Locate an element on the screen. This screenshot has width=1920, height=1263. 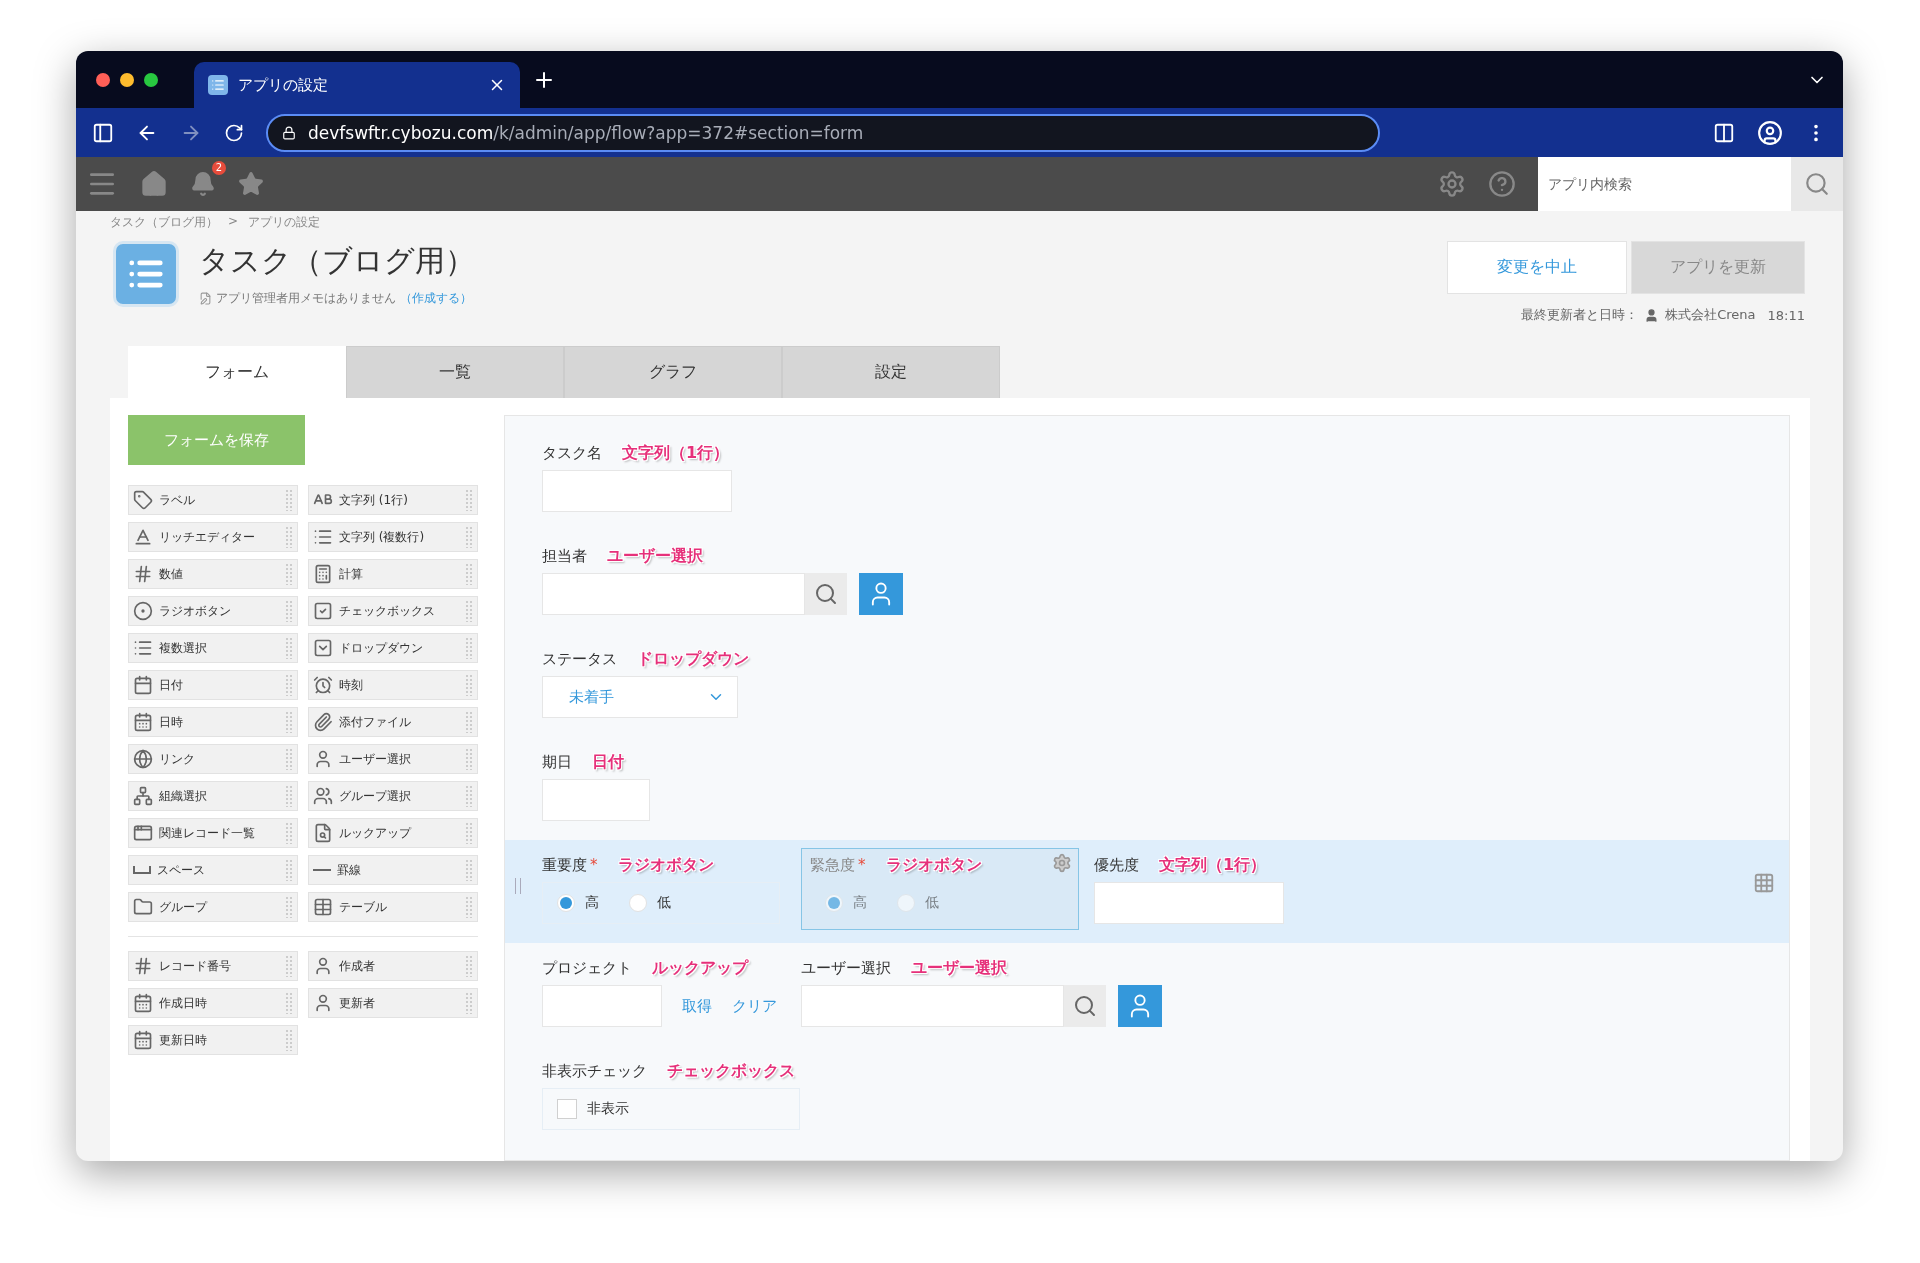
reload-icon is located at coordinates (234, 132).